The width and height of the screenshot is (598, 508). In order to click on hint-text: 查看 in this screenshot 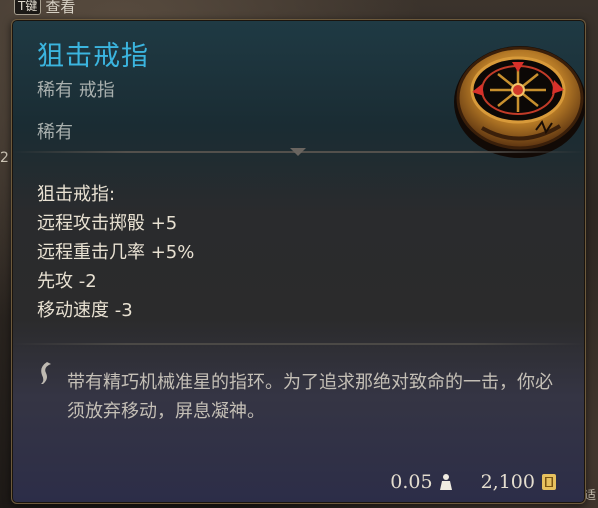, I will do `click(60, 8)`.